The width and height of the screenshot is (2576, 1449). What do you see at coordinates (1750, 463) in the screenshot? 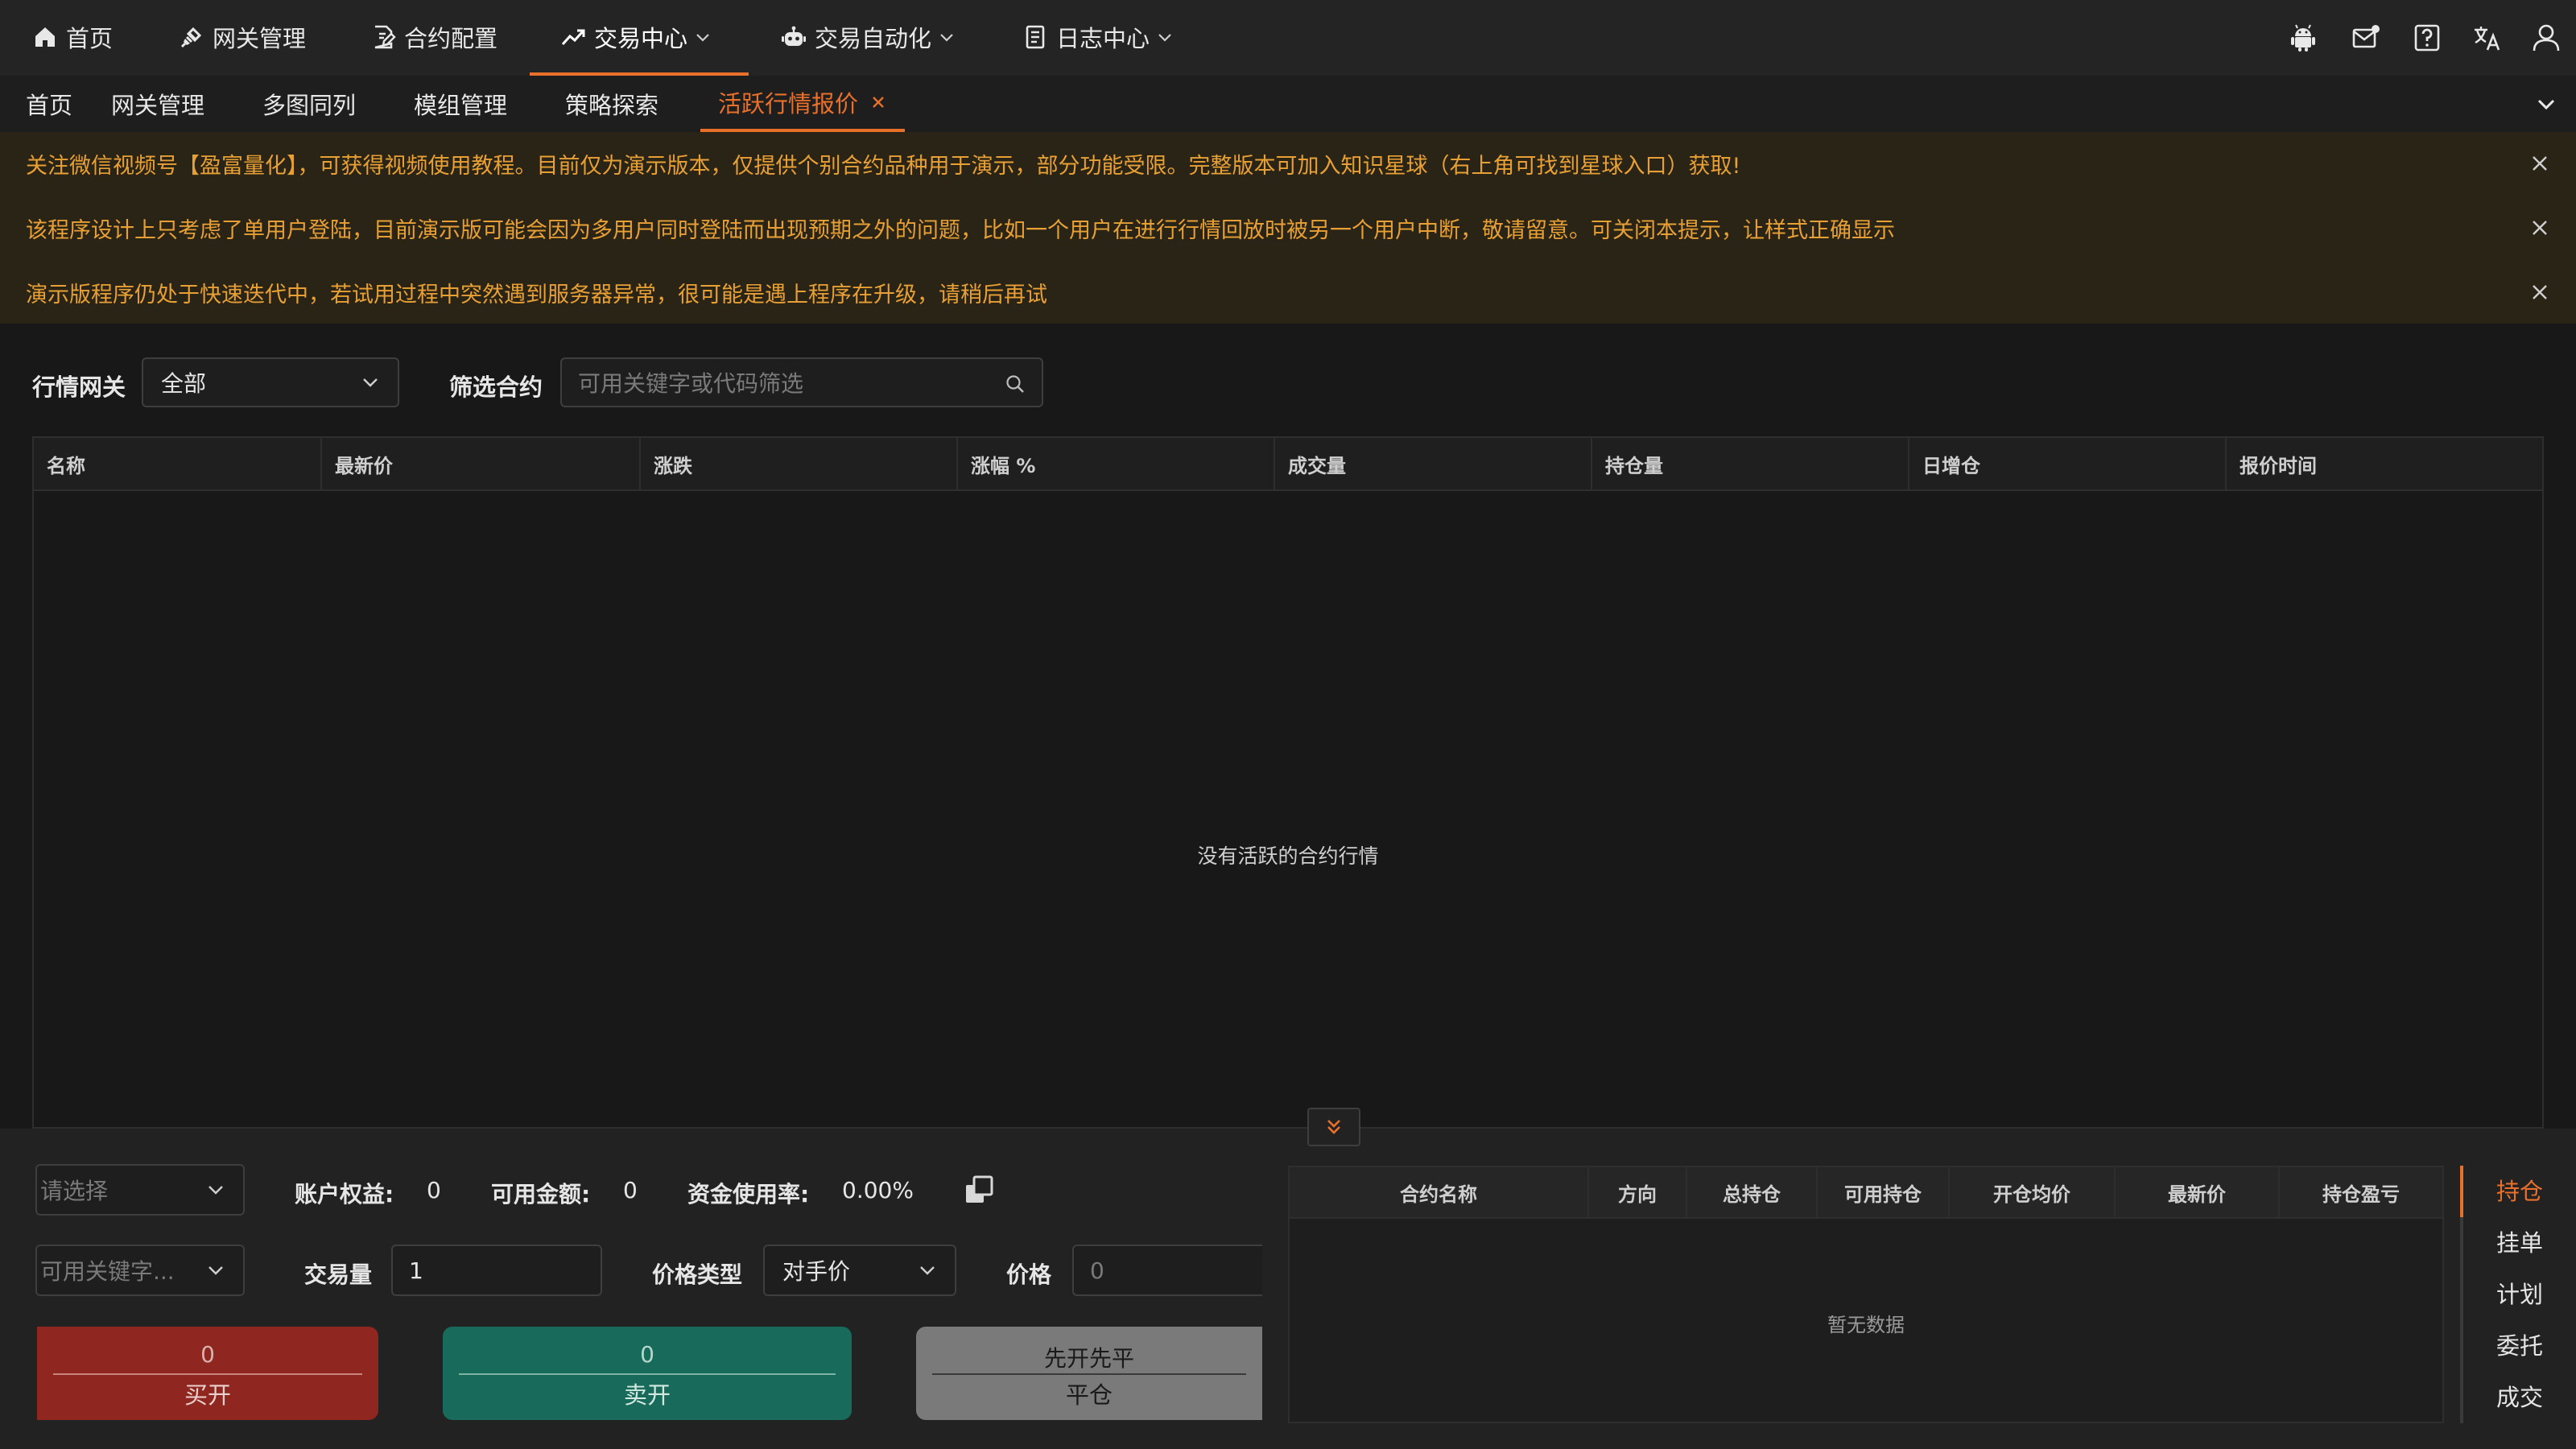
I see `column-header: 持仓量` at bounding box center [1750, 463].